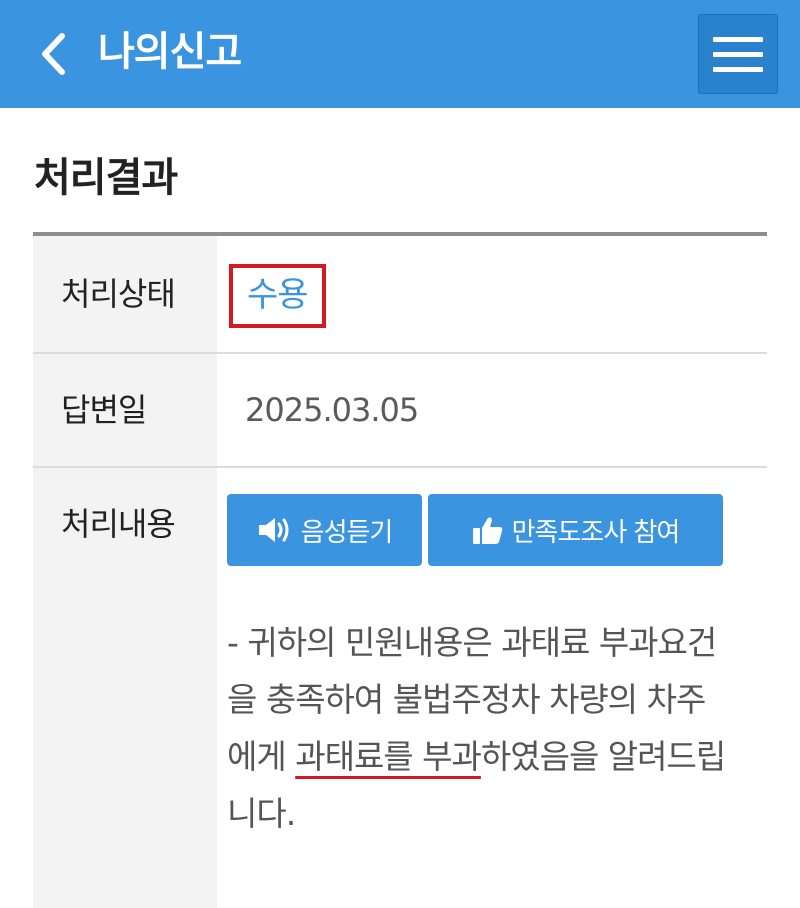  I want to click on hamburger-menu-icon, so click(738, 39).